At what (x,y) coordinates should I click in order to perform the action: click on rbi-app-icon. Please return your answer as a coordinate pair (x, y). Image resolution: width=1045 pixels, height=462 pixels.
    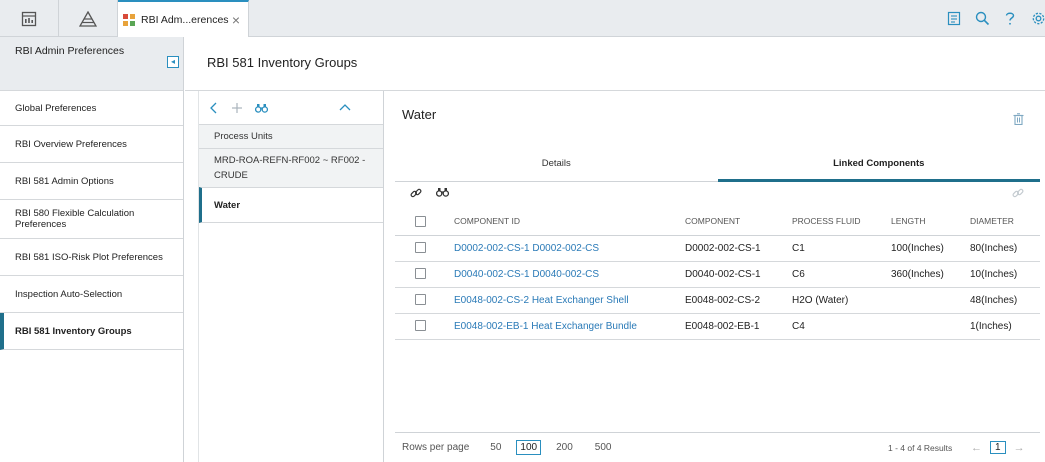
    Looking at the image, I should click on (129, 19).